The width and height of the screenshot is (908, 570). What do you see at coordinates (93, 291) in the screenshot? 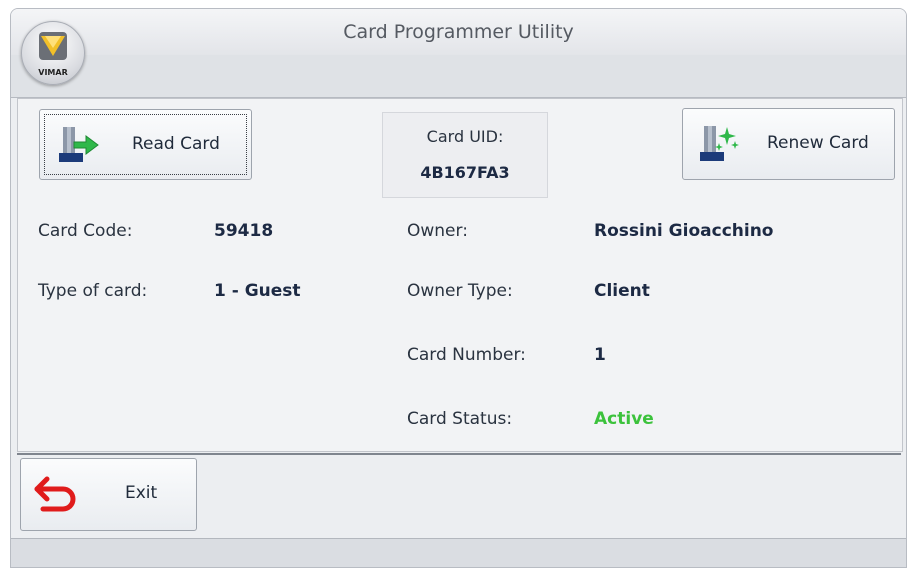
I see `type-of-card-label: Type of card:` at bounding box center [93, 291].